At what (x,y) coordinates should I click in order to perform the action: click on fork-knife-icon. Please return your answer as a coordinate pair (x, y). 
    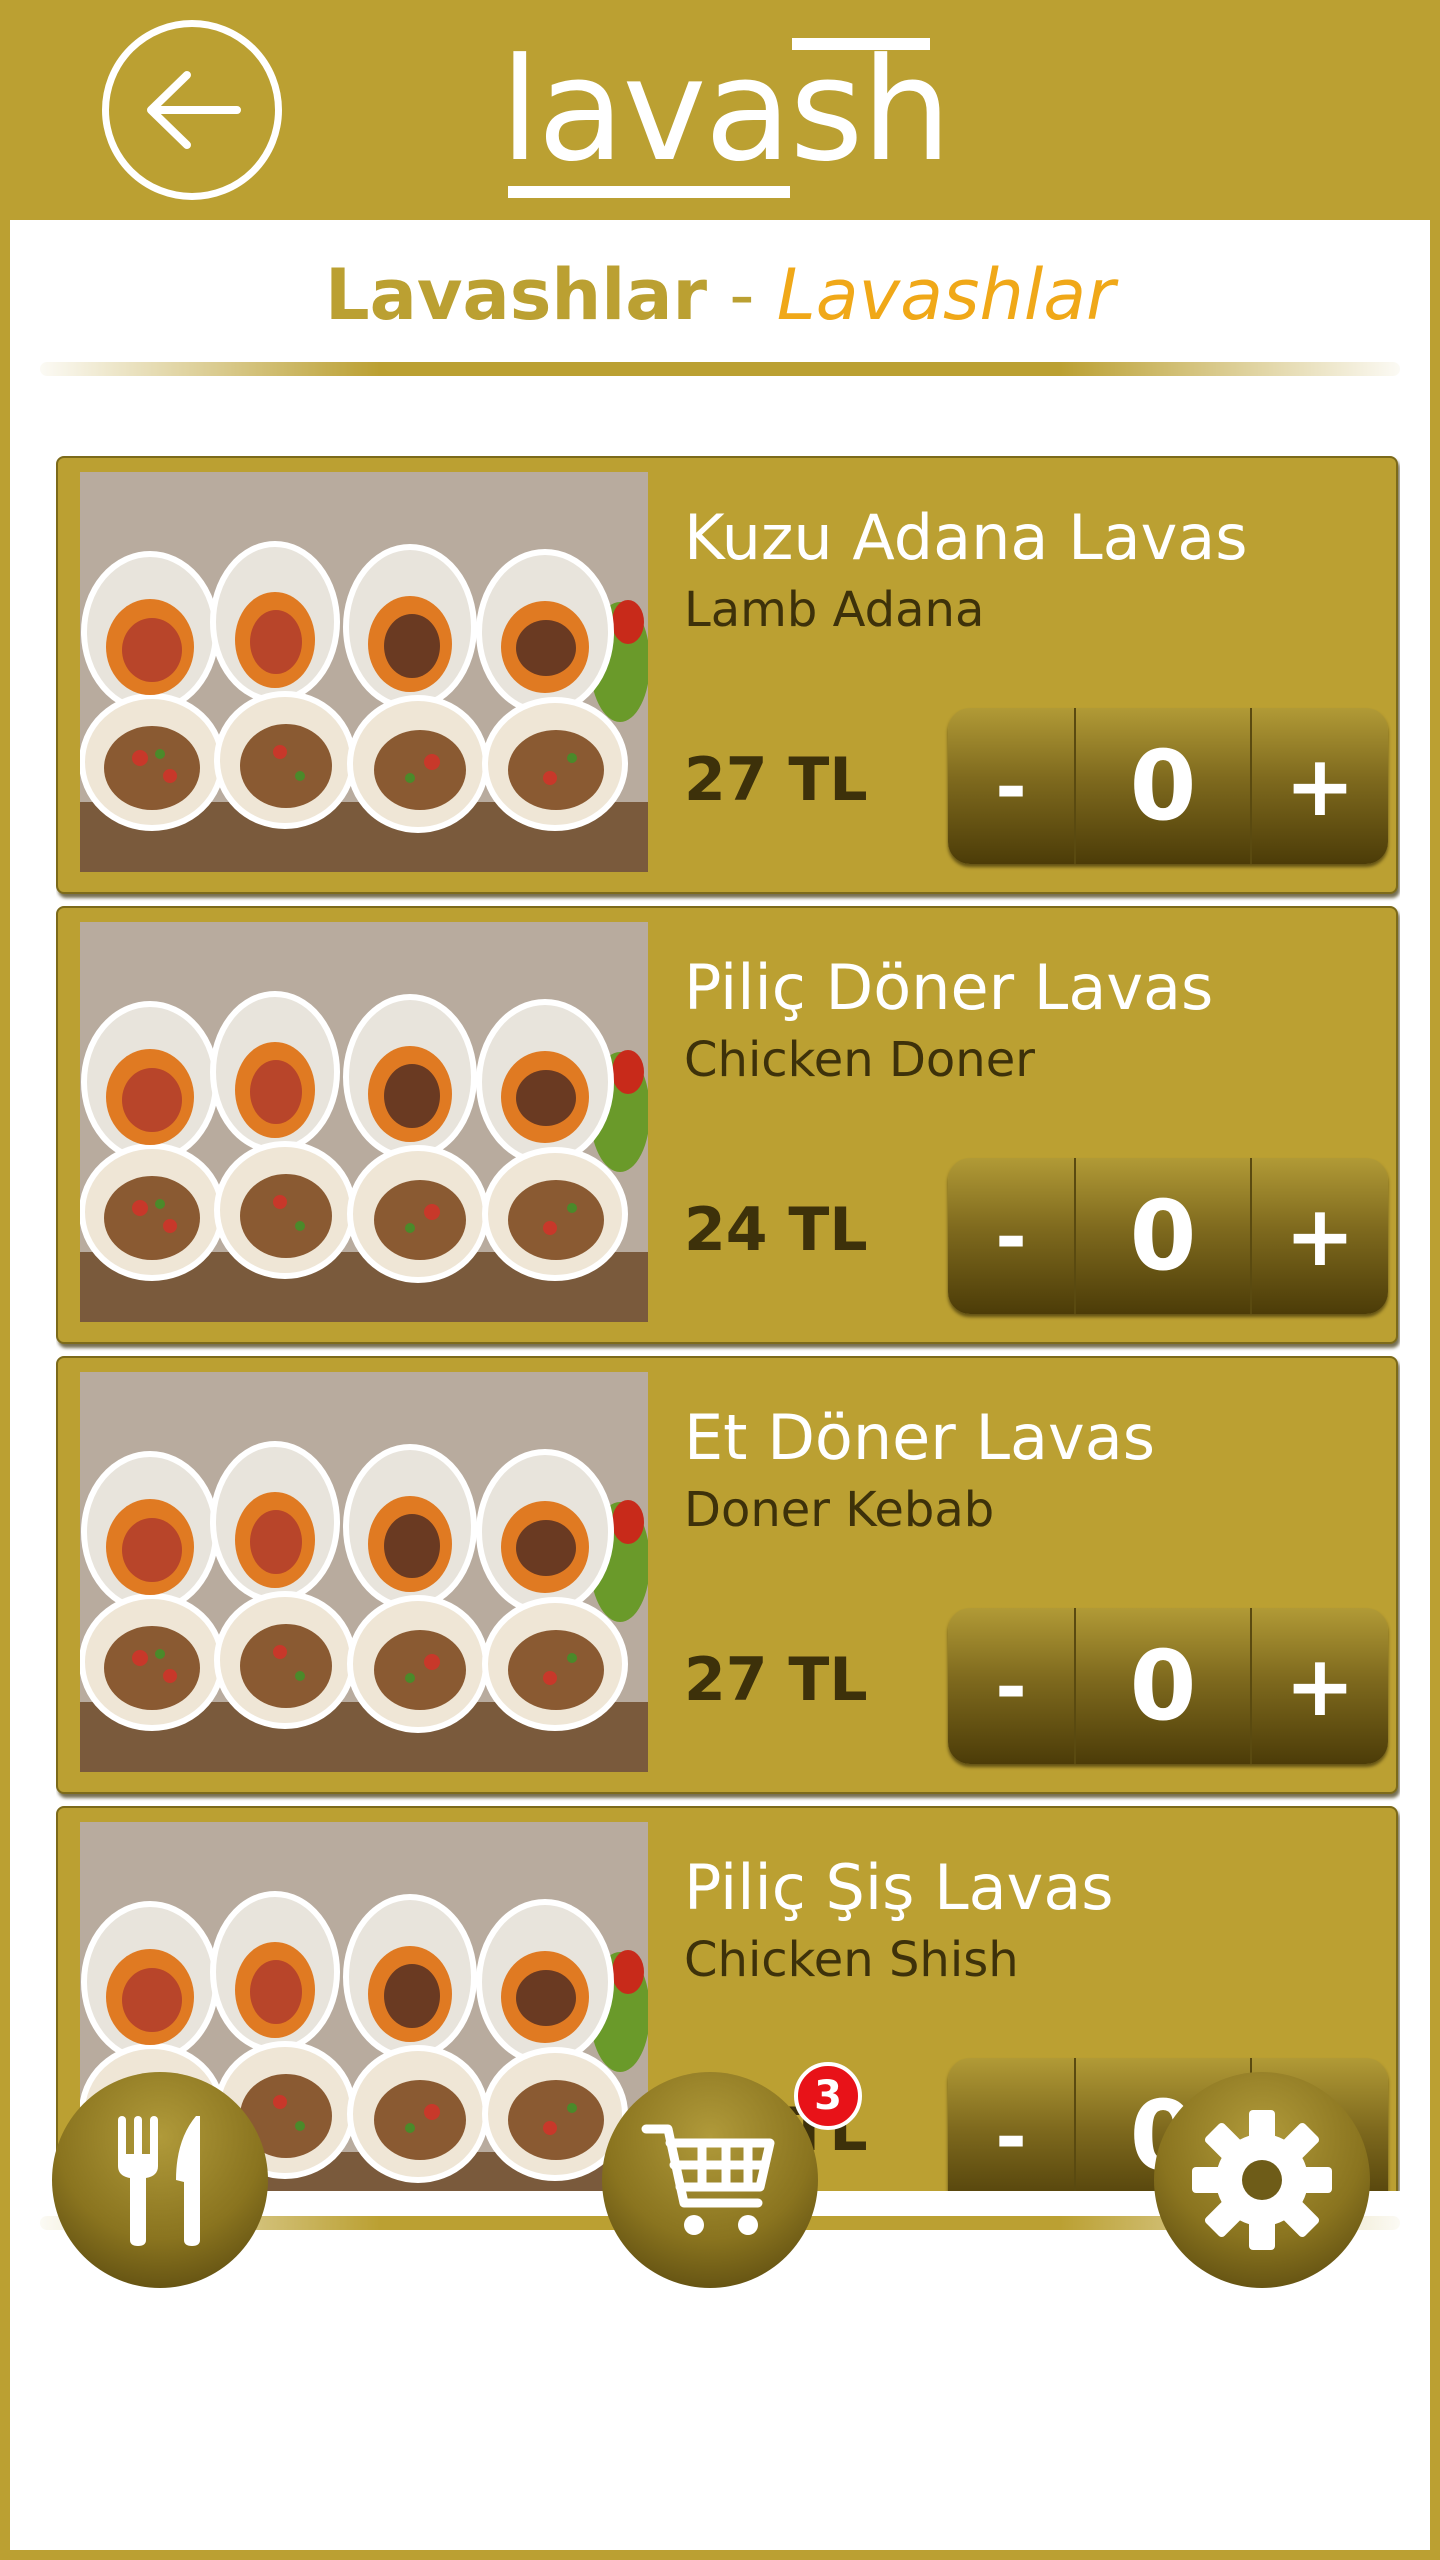
    Looking at the image, I should click on (159, 2181).